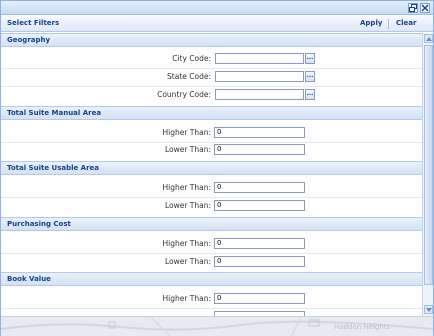 This screenshot has height=336, width=434. Describe the element at coordinates (217, 8) in the screenshot. I see `window-titlebar` at that location.